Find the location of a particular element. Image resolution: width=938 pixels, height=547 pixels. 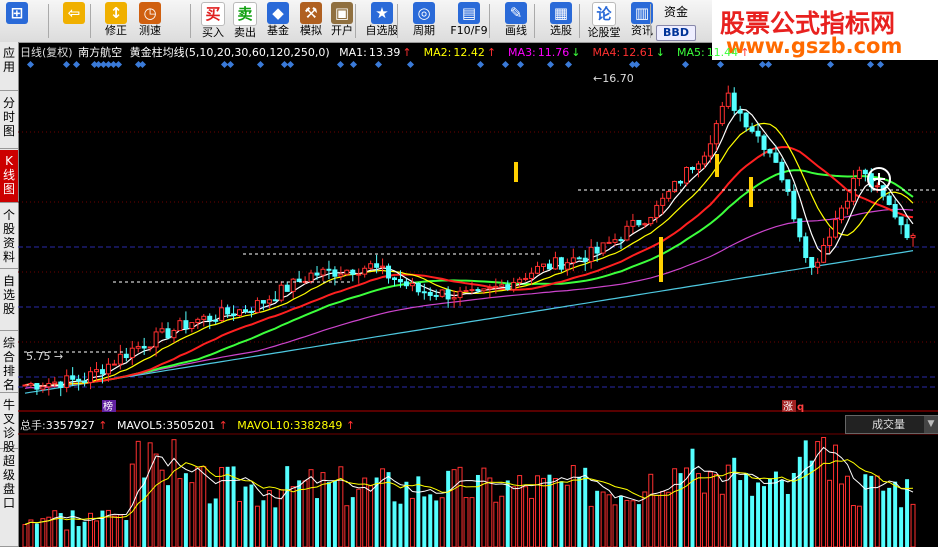

sidebar-tab-7: 超级盘口 is located at coordinates (9, 498).